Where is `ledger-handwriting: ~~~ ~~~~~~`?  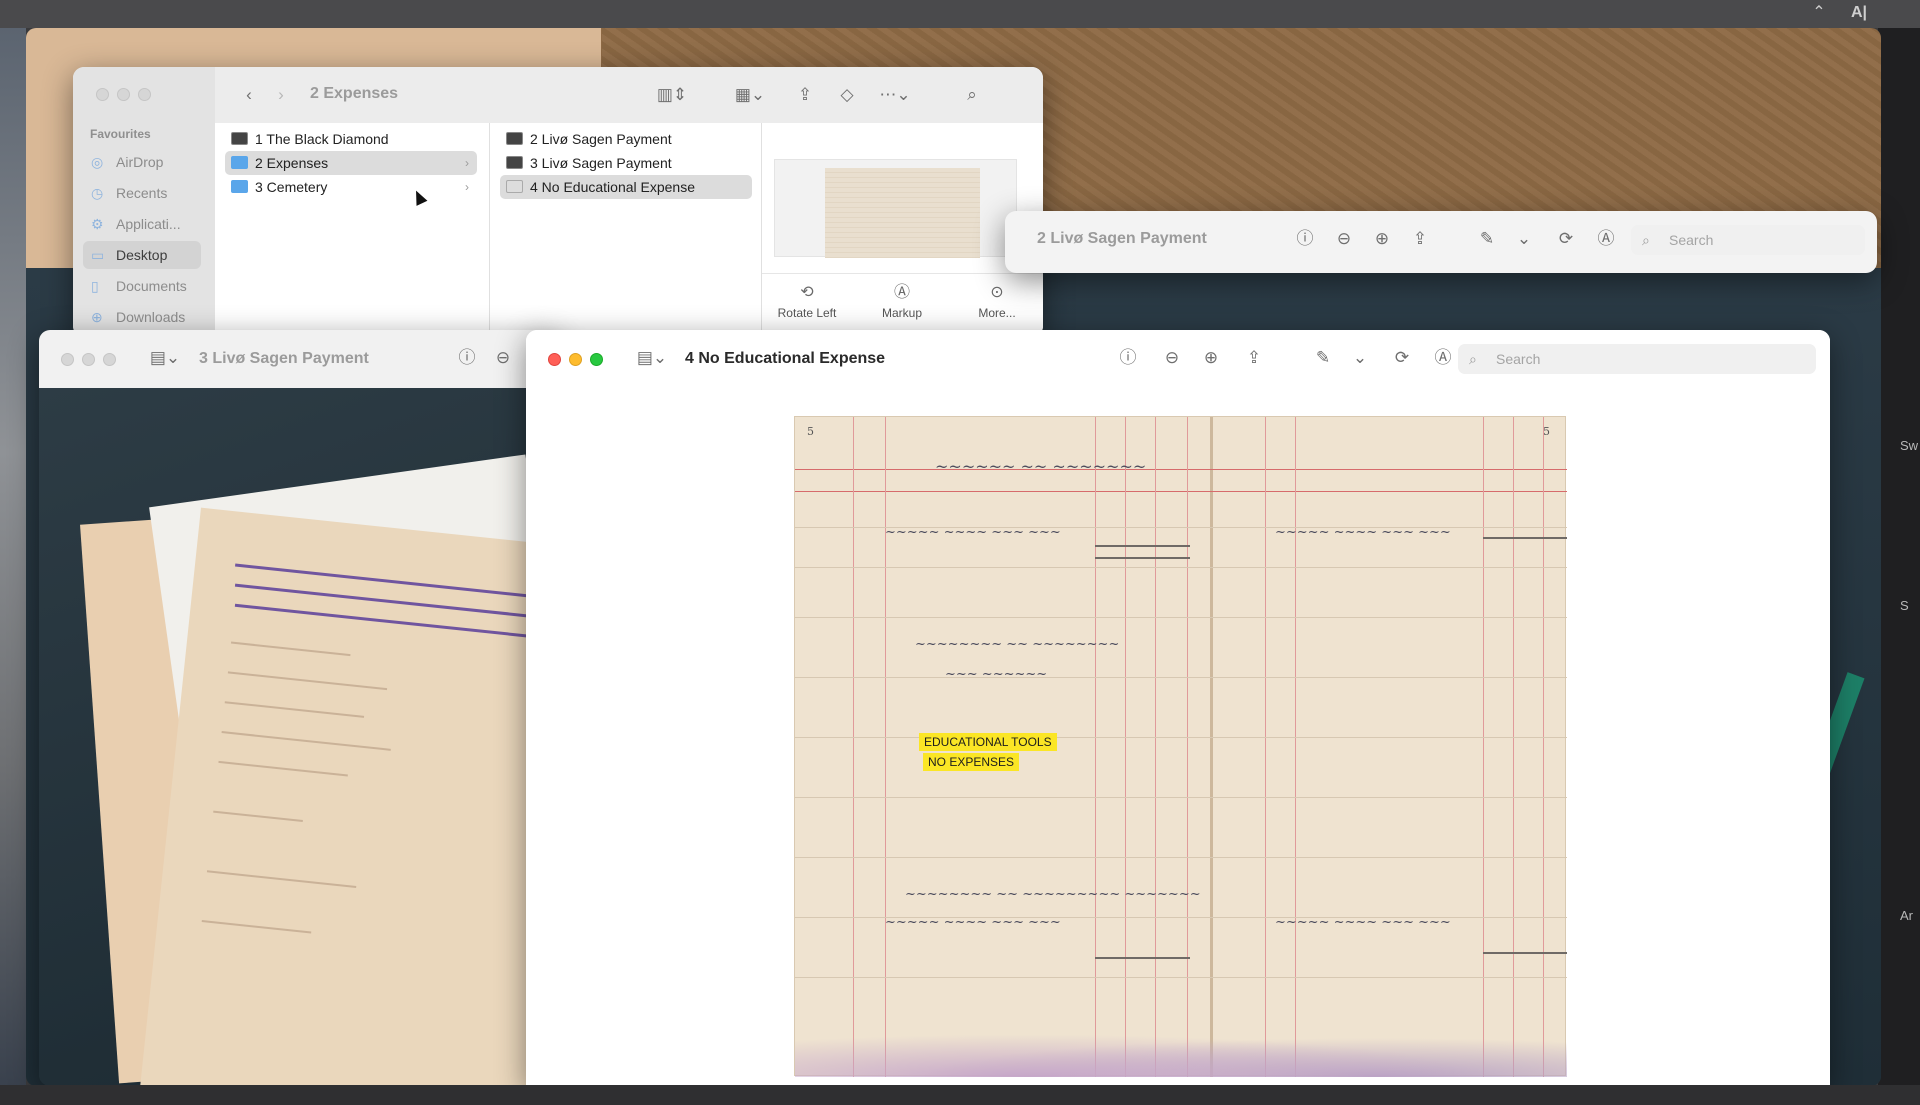
ledger-handwriting: ~~~ ~~~~~~ is located at coordinates (996, 674).